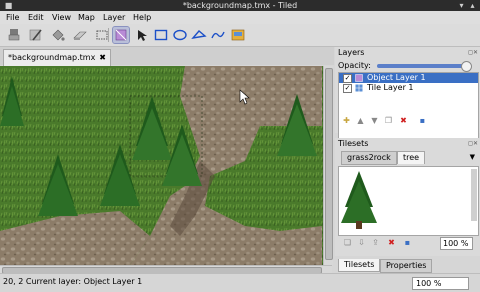  I want to click on insert-rectangle-icon, so click(161, 35).